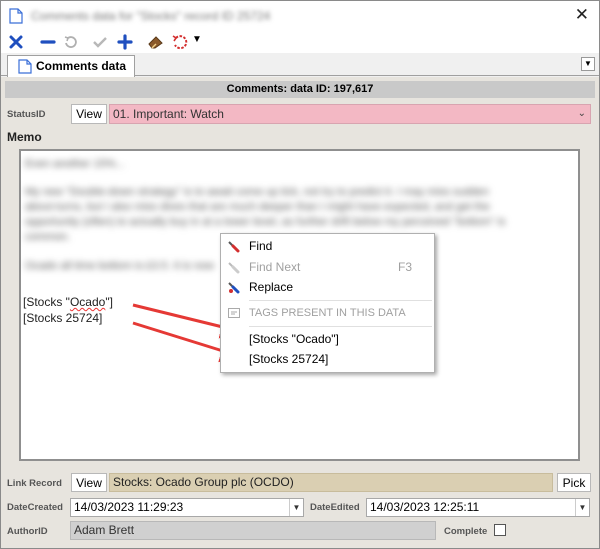 Image resolution: width=600 pixels, height=549 pixels. I want to click on complete-label: Complete, so click(466, 531).